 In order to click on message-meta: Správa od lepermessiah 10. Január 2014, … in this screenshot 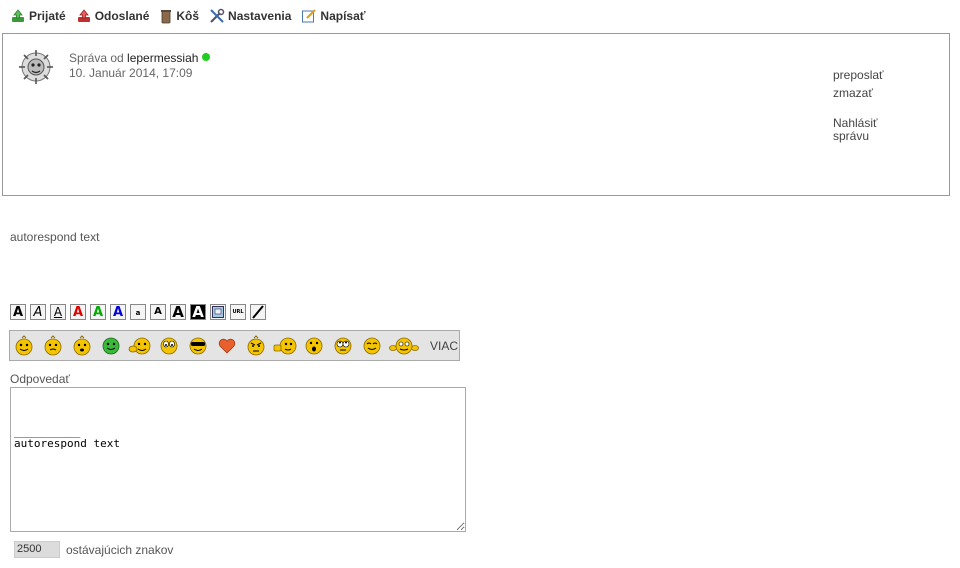, I will do `click(140, 66)`.